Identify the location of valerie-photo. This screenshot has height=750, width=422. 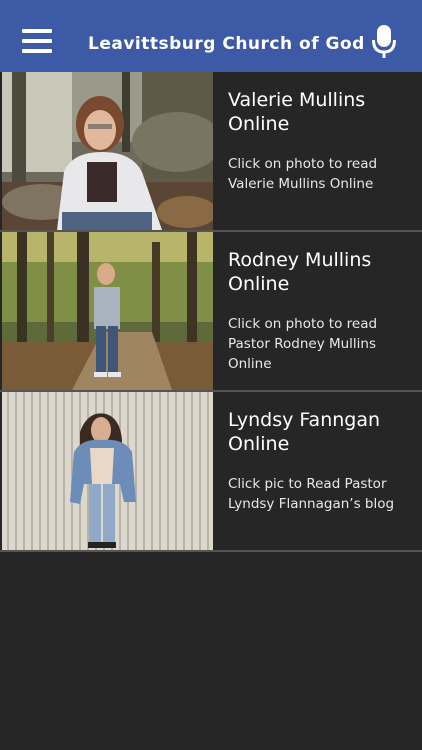
(107, 151).